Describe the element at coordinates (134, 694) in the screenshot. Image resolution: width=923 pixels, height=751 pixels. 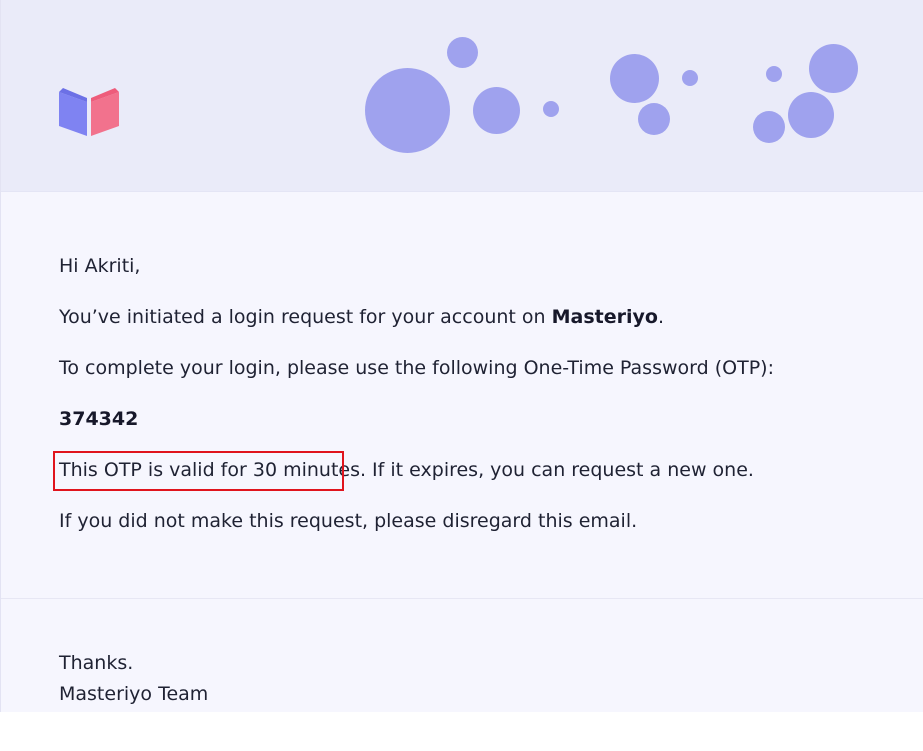
I see `signature-text: Masteriyo Team` at that location.